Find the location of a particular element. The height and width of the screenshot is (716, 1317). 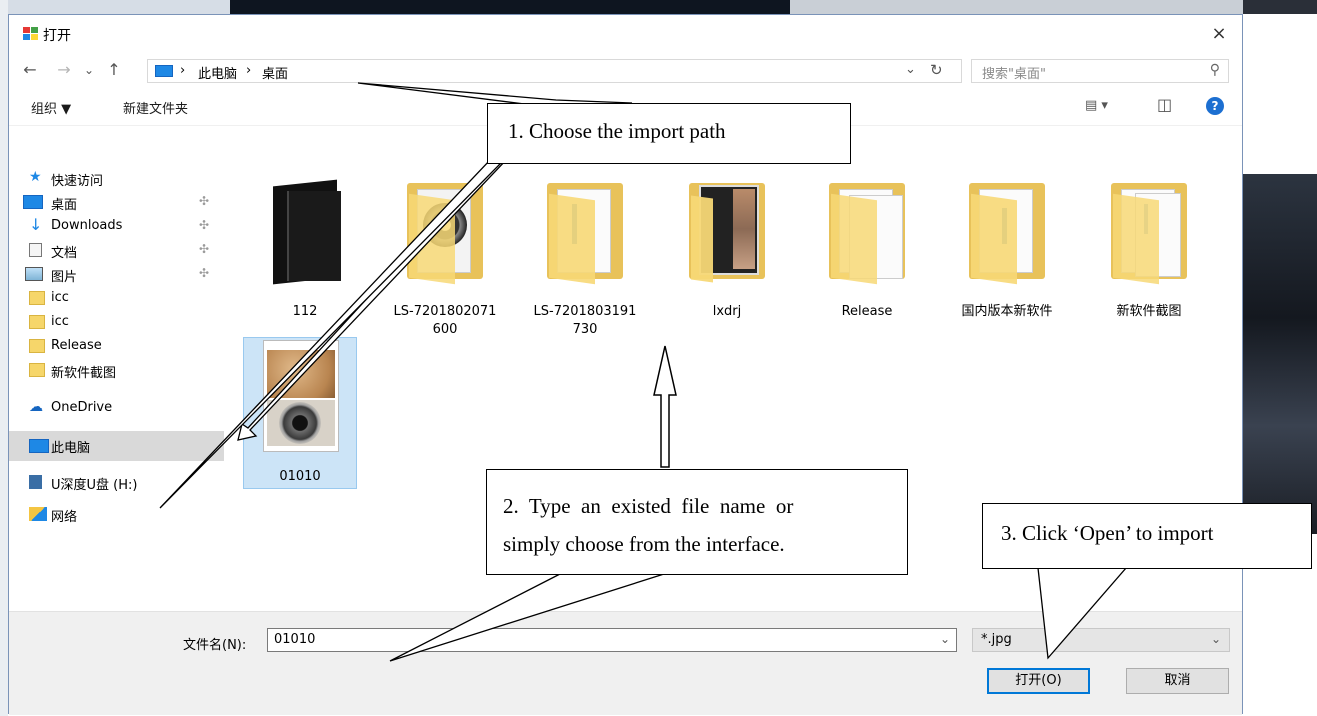

filename-input: 01010 ⌄ is located at coordinates (612, 640).